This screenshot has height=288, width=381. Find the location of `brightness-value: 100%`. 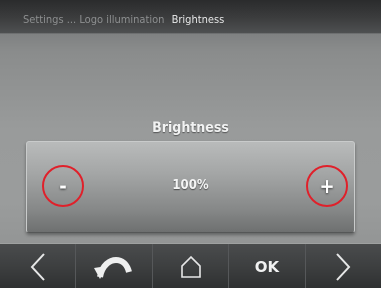

brightness-value: 100% is located at coordinates (190, 185).